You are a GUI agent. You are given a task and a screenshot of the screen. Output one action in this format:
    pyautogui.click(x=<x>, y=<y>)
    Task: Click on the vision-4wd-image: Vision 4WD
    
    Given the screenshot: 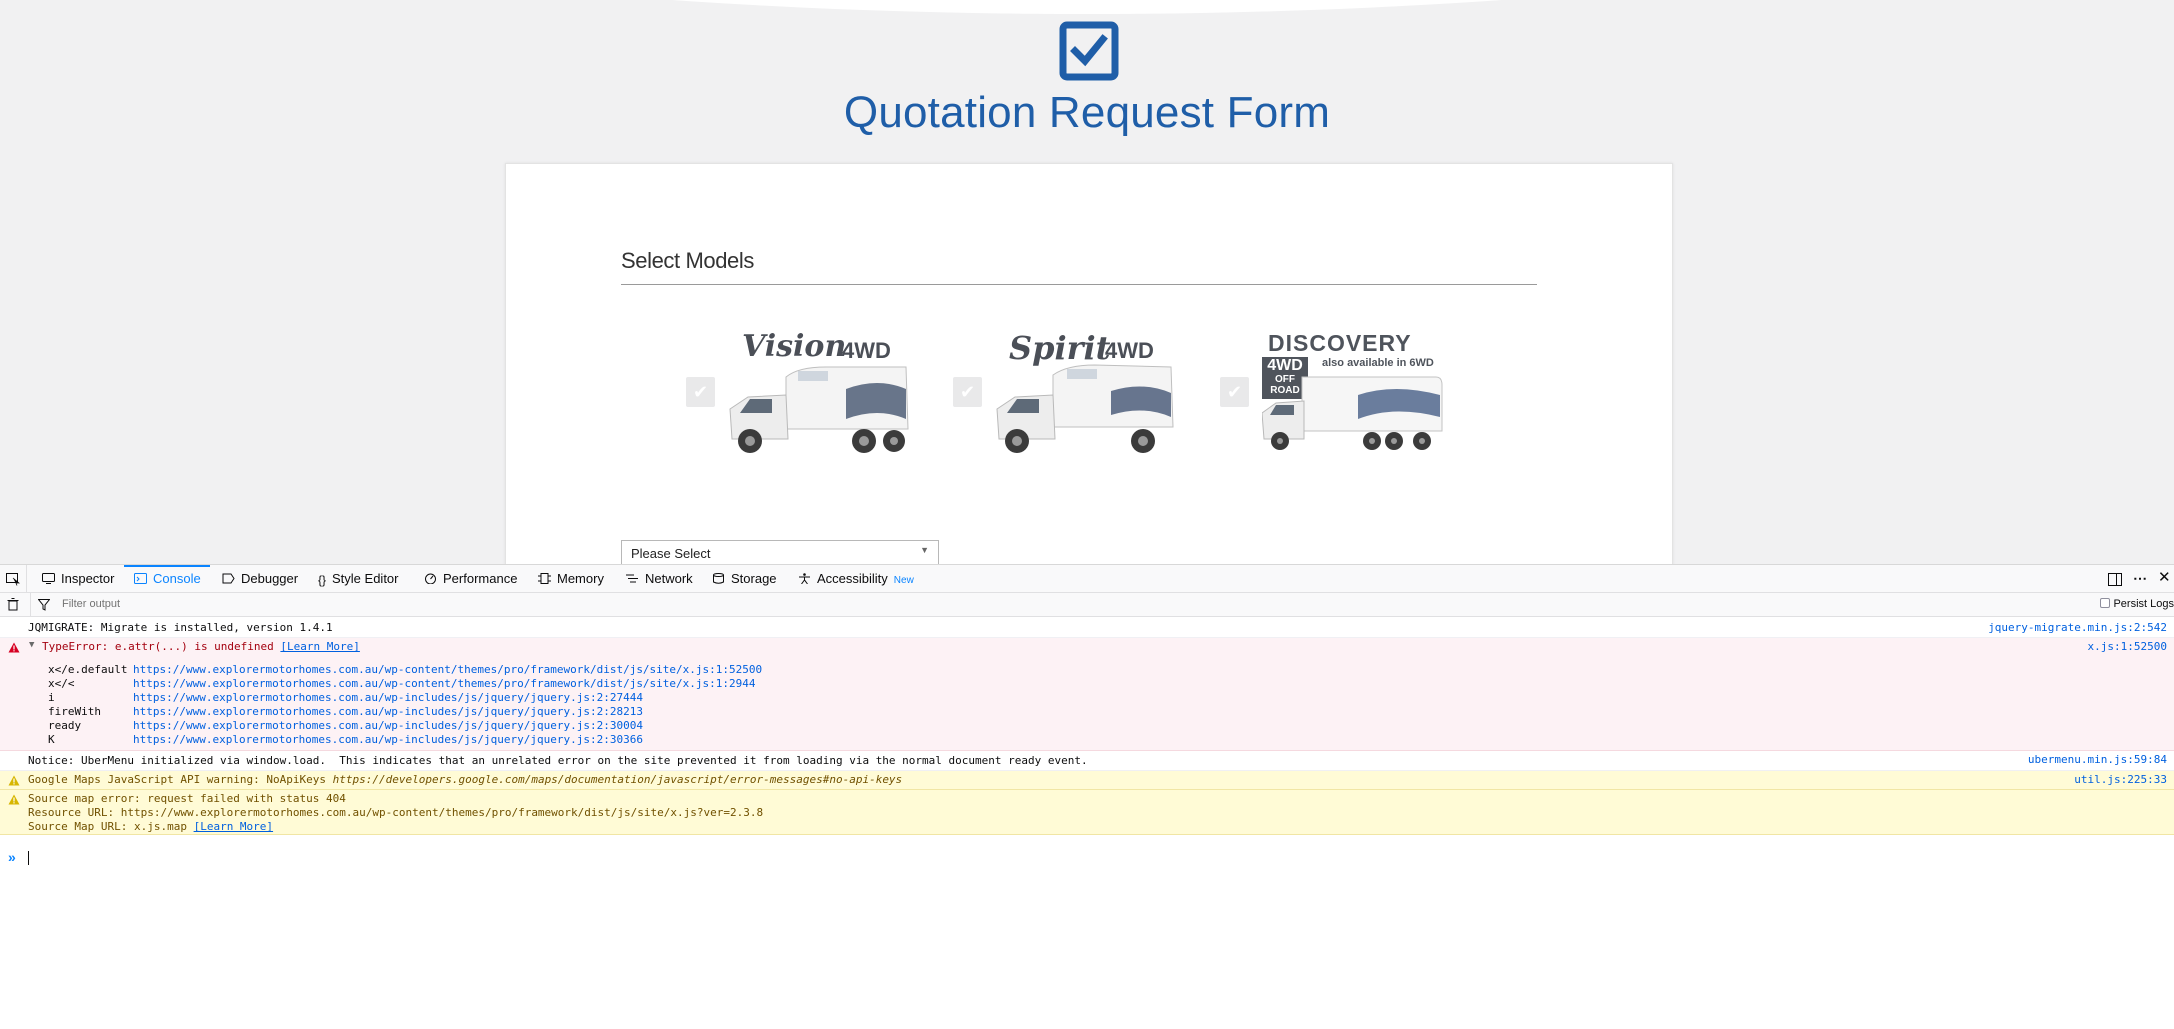 What is the action you would take?
    pyautogui.click(x=823, y=394)
    